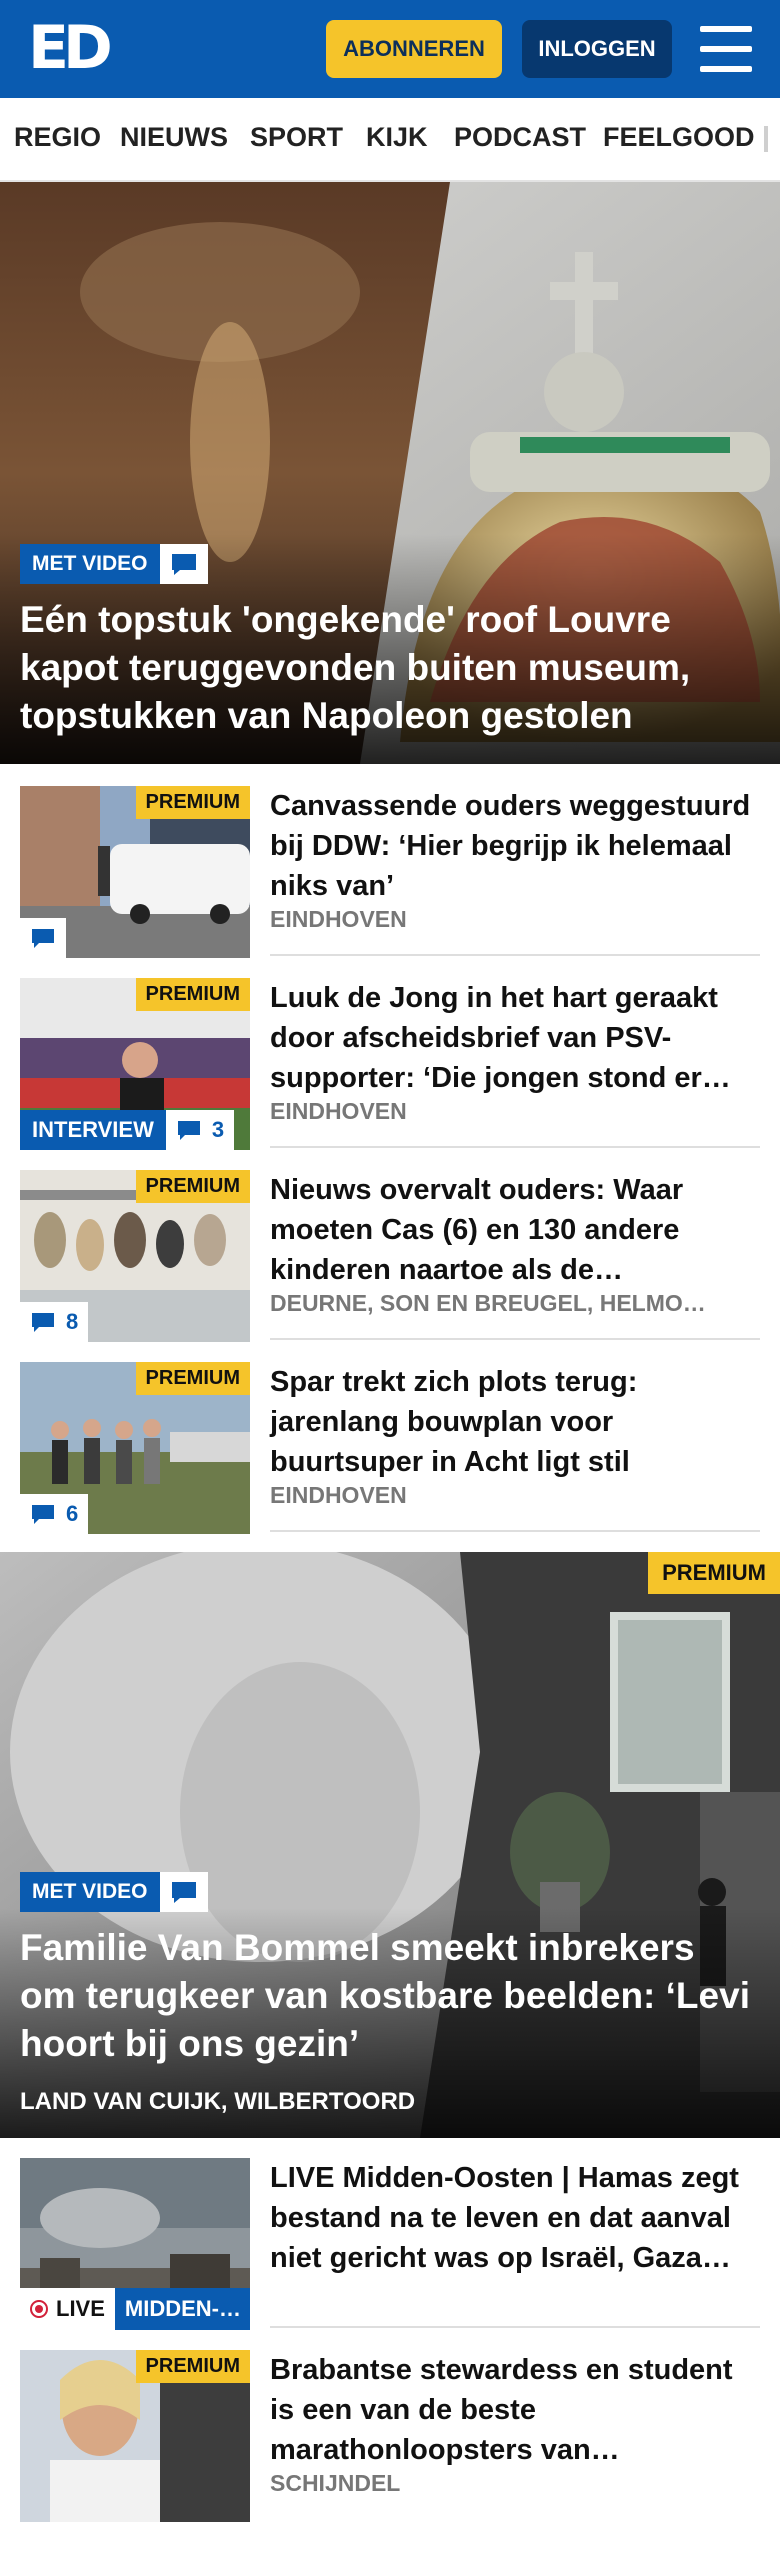 The width and height of the screenshot is (780, 2560). I want to click on live-dot-icon, so click(39, 2309).